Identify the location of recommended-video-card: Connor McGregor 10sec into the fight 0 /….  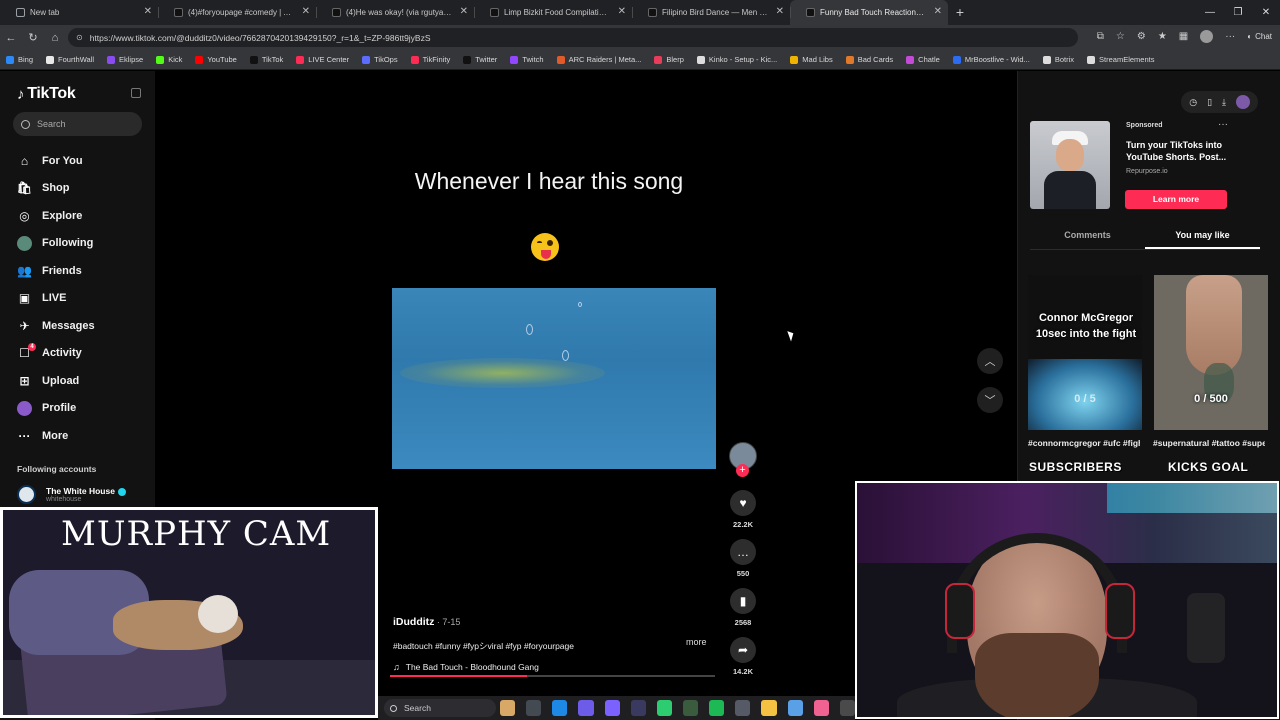
(1085, 352).